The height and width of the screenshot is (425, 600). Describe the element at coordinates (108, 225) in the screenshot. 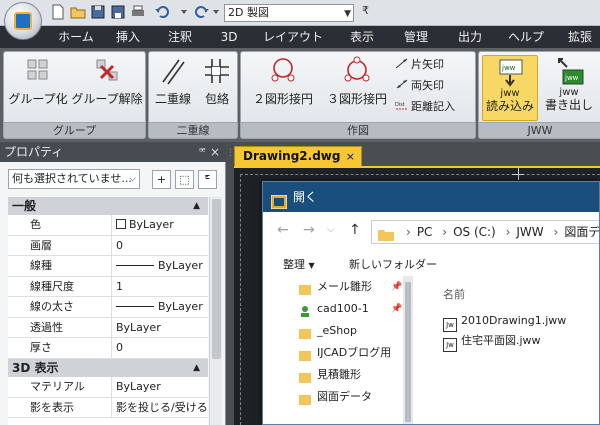

I see `property-row-color: 色 ByLayer` at that location.